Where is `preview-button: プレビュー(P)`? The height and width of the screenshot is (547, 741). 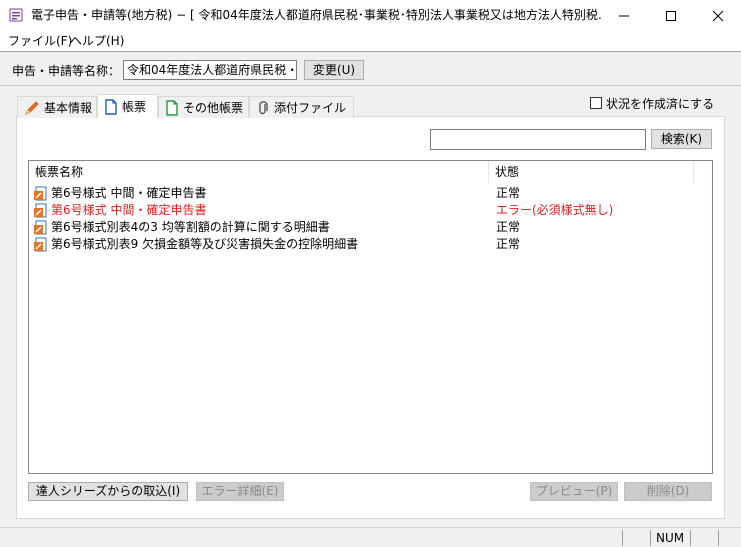 preview-button: プレビュー(P) is located at coordinates (574, 491).